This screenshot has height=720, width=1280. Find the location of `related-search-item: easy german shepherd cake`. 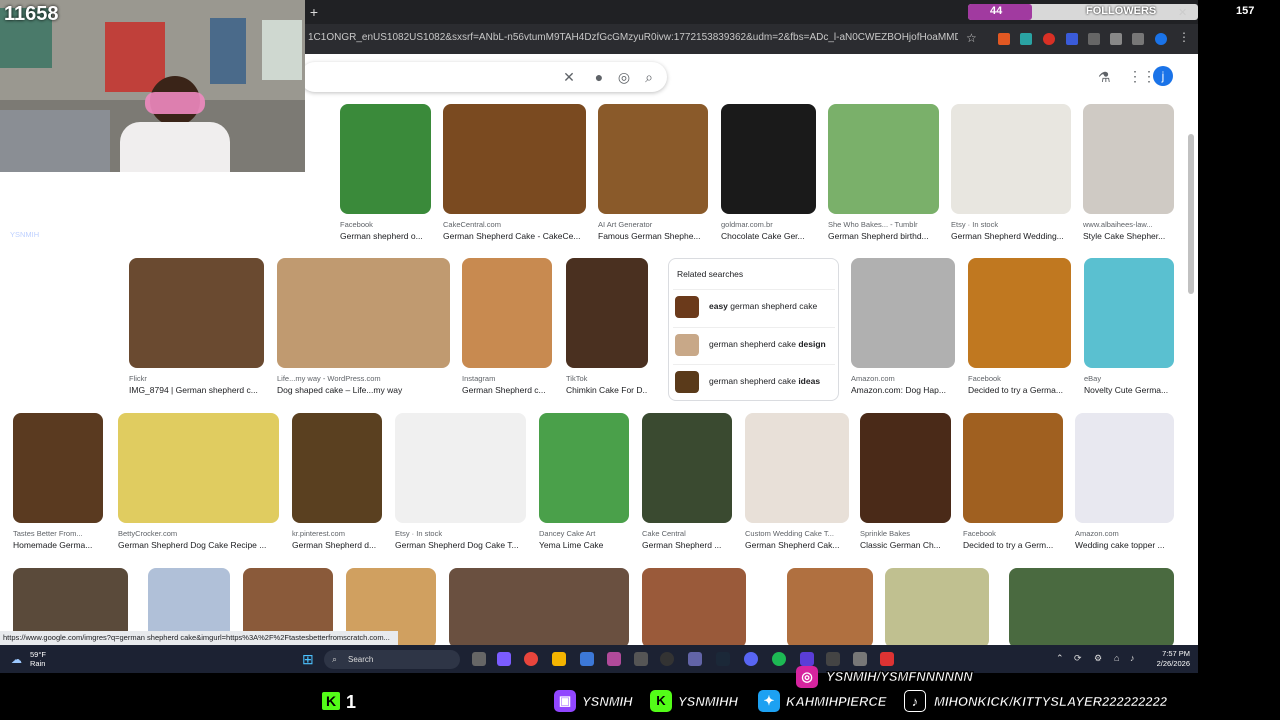

related-search-item: easy german shepherd cake is located at coordinates (754, 306).